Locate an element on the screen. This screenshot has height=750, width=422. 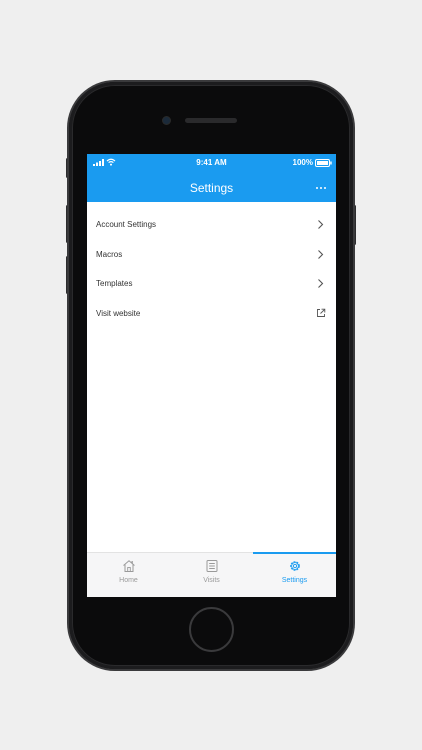
tab-settings: Settings is located at coordinates (294, 574).